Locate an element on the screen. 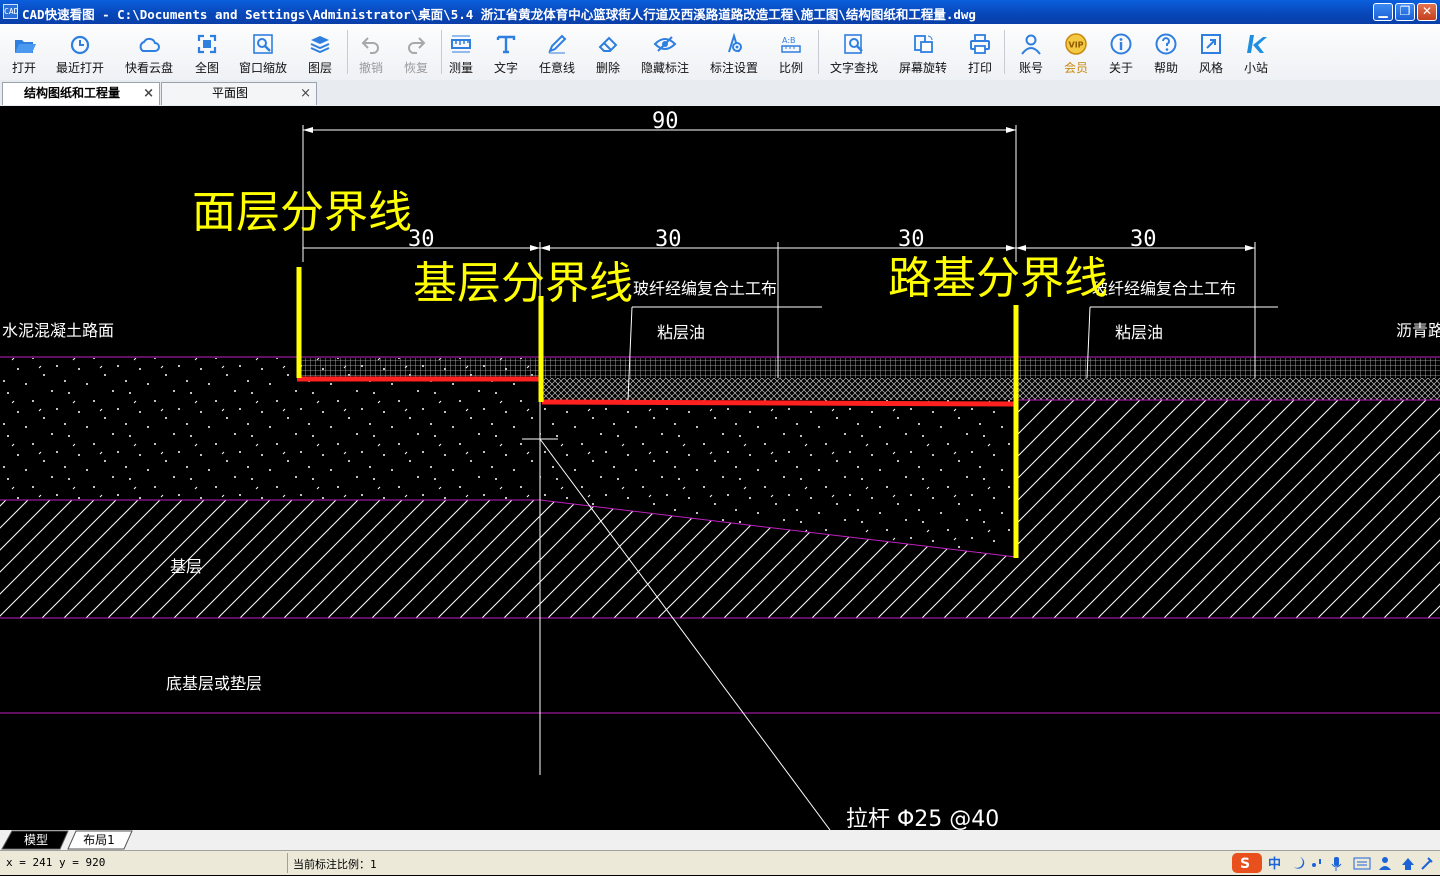  toolbar-button-undo: 撤销 is located at coordinates (371, 52).